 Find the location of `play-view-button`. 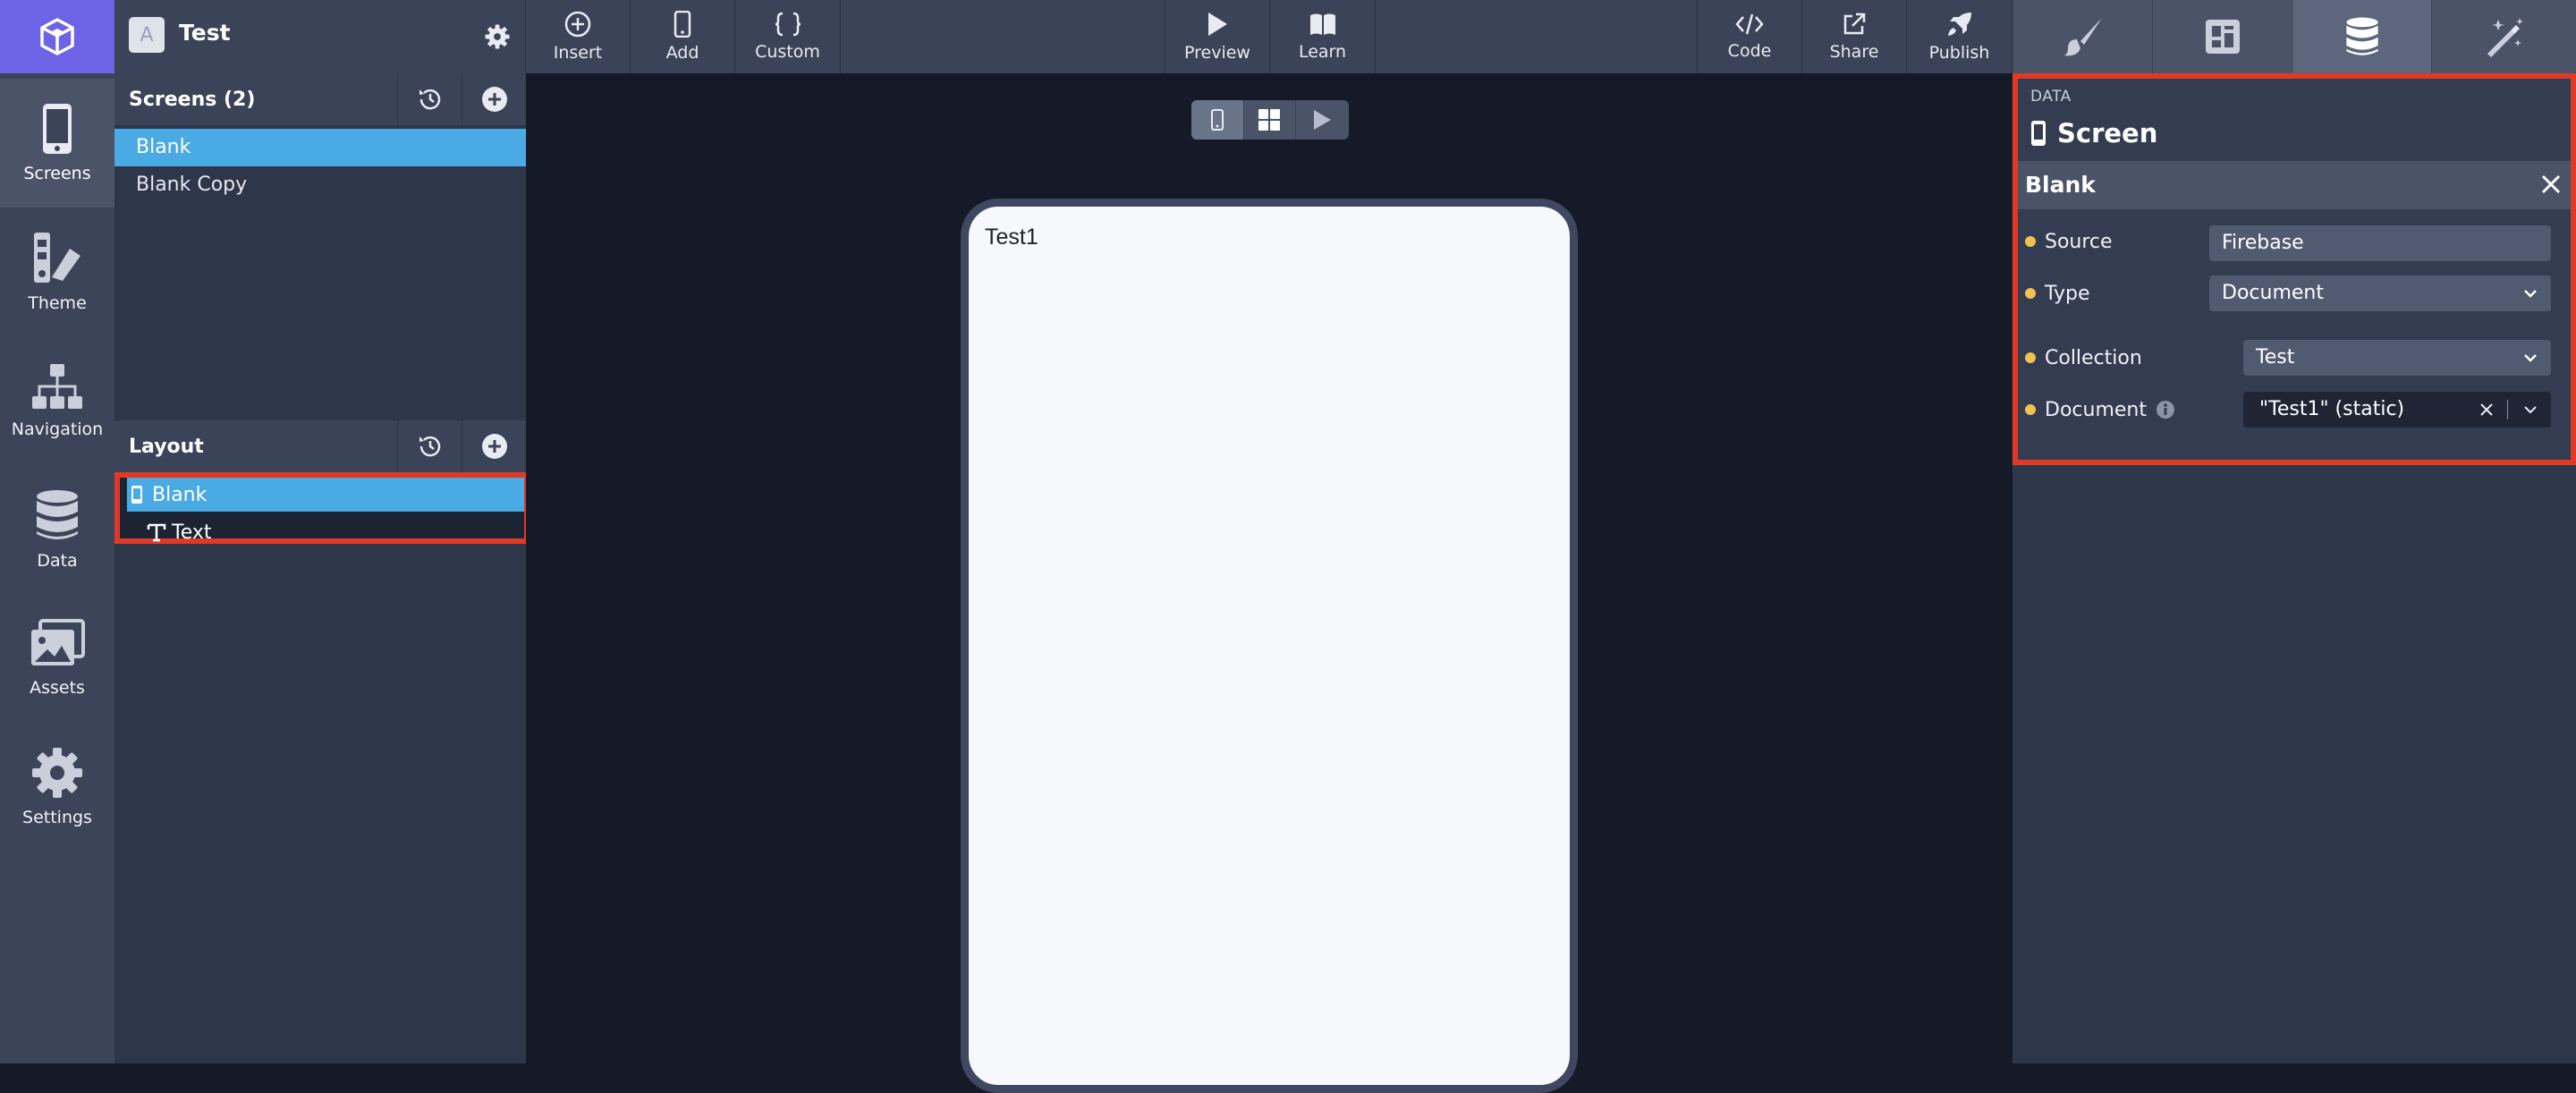

play-view-button is located at coordinates (1322, 120).